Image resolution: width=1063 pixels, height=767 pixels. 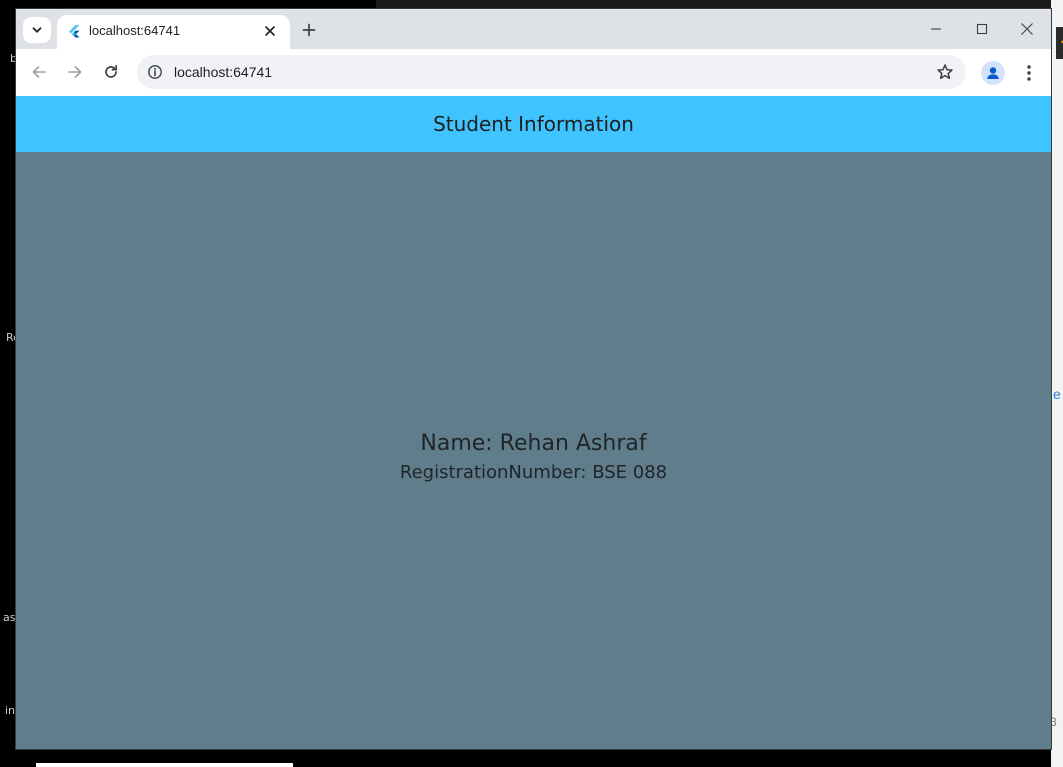 I want to click on person-icon, so click(x=993, y=73).